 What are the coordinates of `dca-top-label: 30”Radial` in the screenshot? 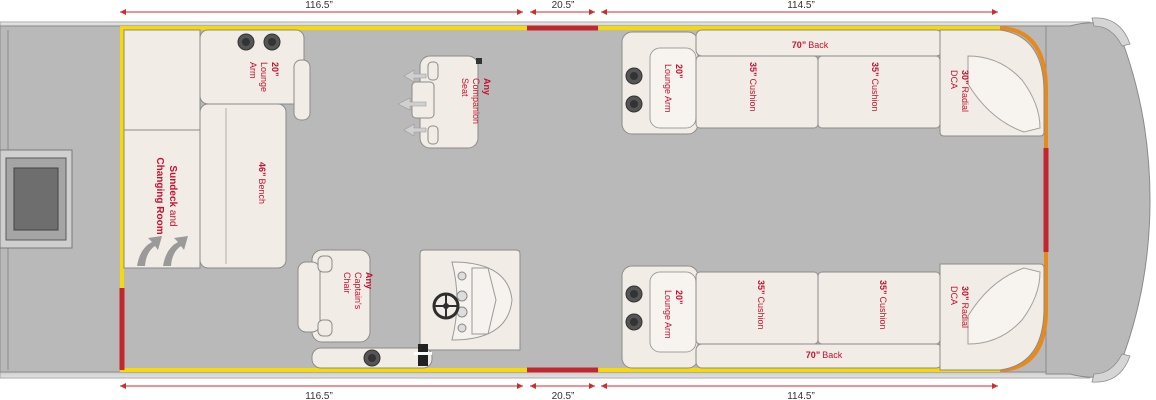 It's located at (965, 91).